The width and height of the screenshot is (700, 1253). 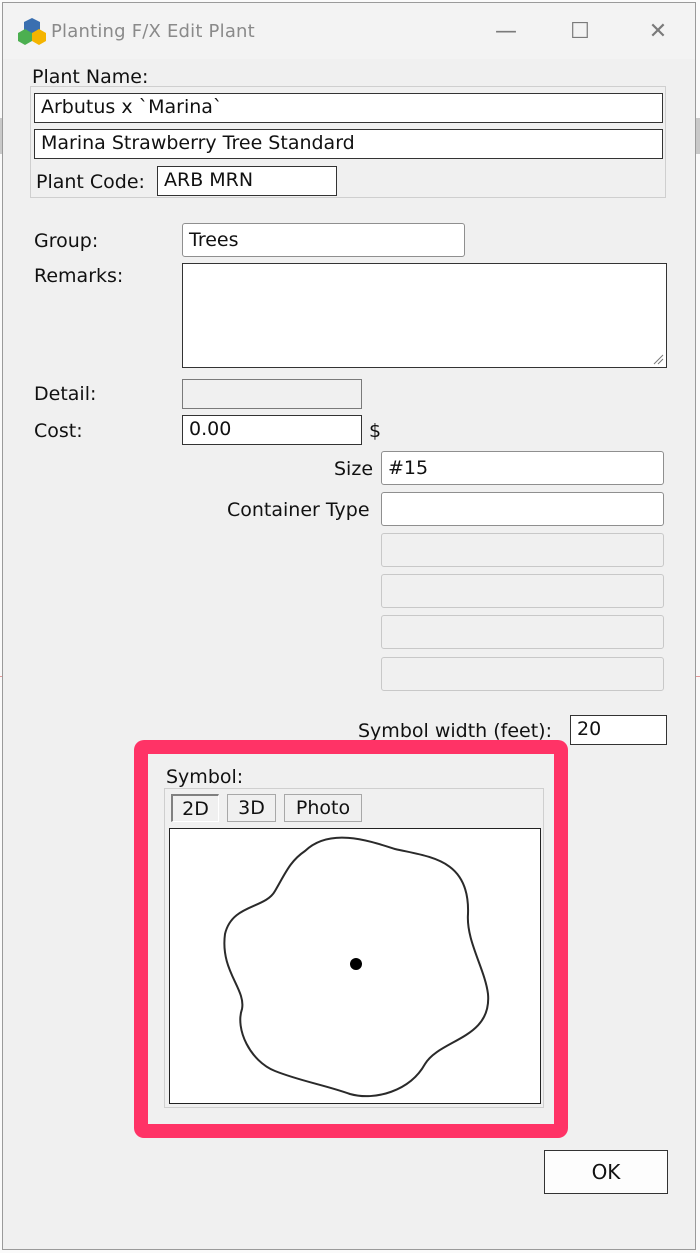 I want to click on cost-field: 0.00, so click(x=272, y=430).